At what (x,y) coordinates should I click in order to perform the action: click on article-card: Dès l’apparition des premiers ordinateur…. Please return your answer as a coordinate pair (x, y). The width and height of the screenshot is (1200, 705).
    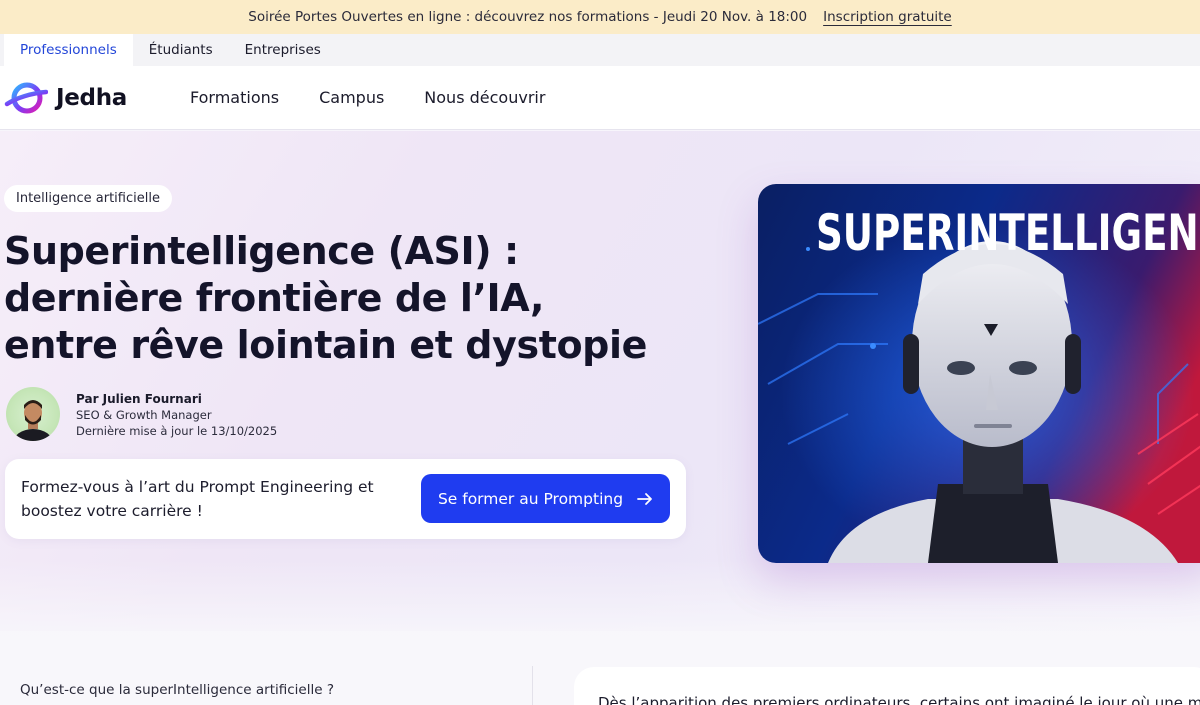
    Looking at the image, I should click on (887, 686).